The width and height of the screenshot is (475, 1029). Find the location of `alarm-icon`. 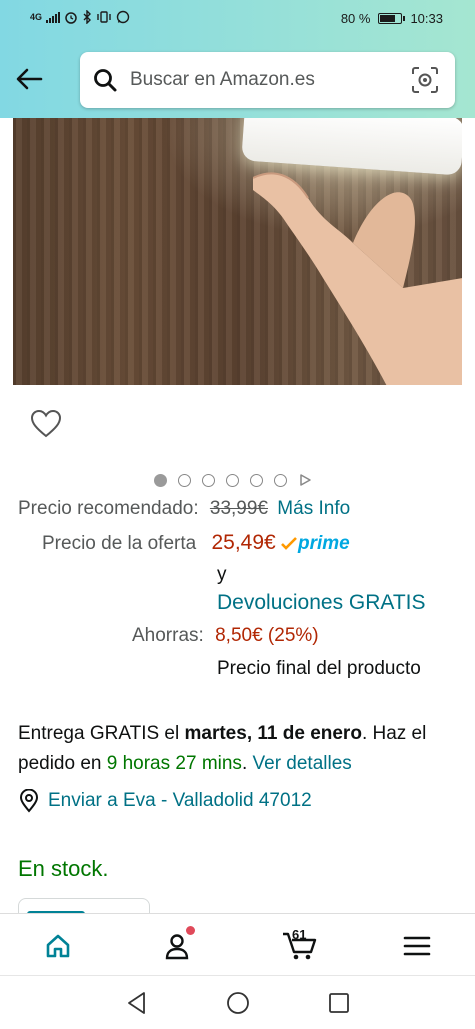

alarm-icon is located at coordinates (71, 18).